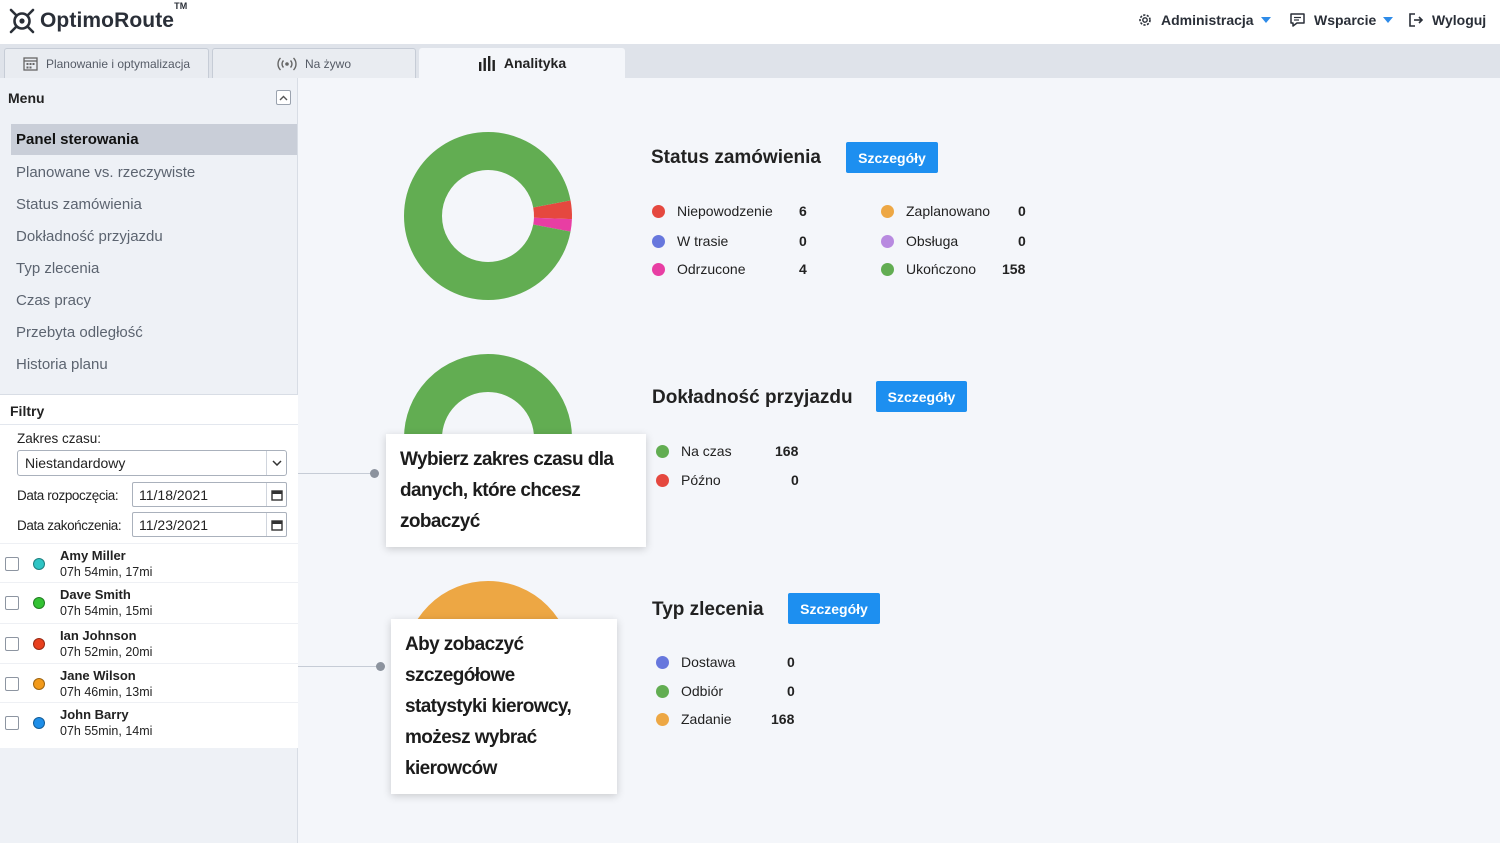 Image resolution: width=1500 pixels, height=843 pixels. What do you see at coordinates (336, 473) in the screenshot?
I see `tooltip-connector` at bounding box center [336, 473].